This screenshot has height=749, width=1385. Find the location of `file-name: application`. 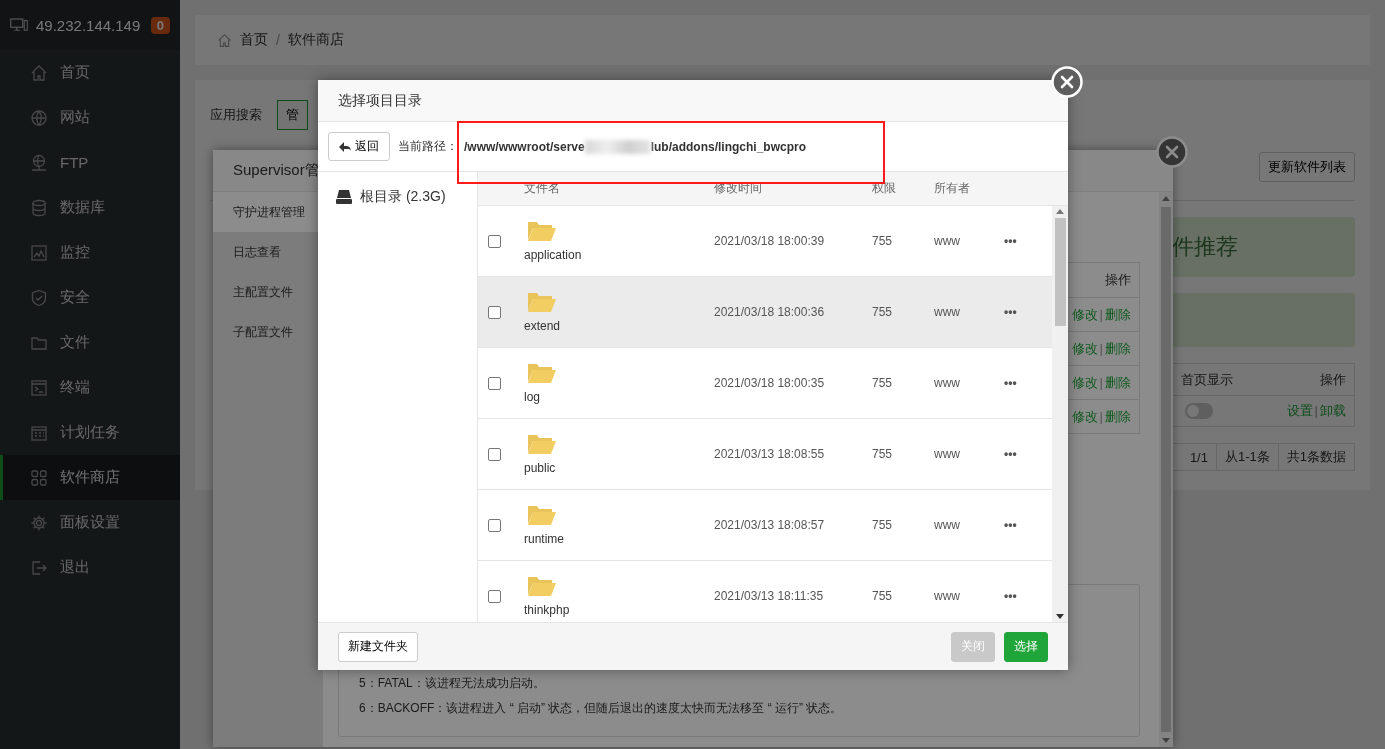

file-name: application is located at coordinates (619, 255).